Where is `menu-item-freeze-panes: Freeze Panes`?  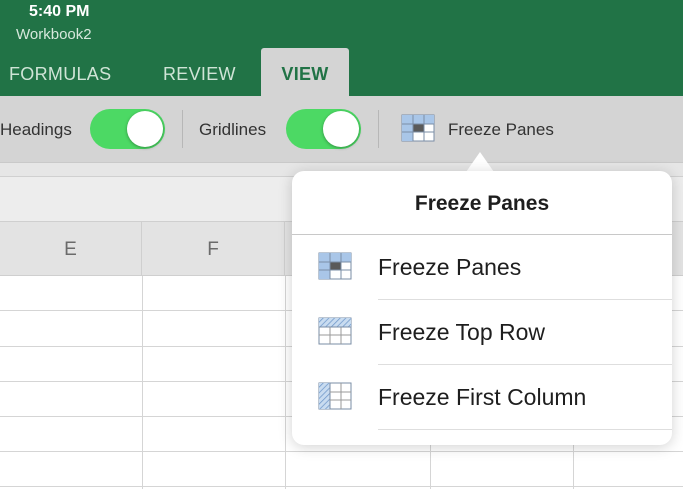
menu-item-freeze-panes: Freeze Panes is located at coordinates (482, 267).